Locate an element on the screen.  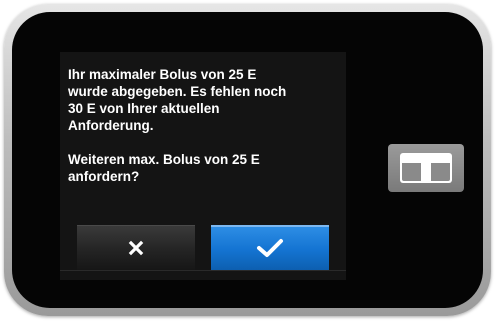
checkmark-icon is located at coordinates (270, 247).